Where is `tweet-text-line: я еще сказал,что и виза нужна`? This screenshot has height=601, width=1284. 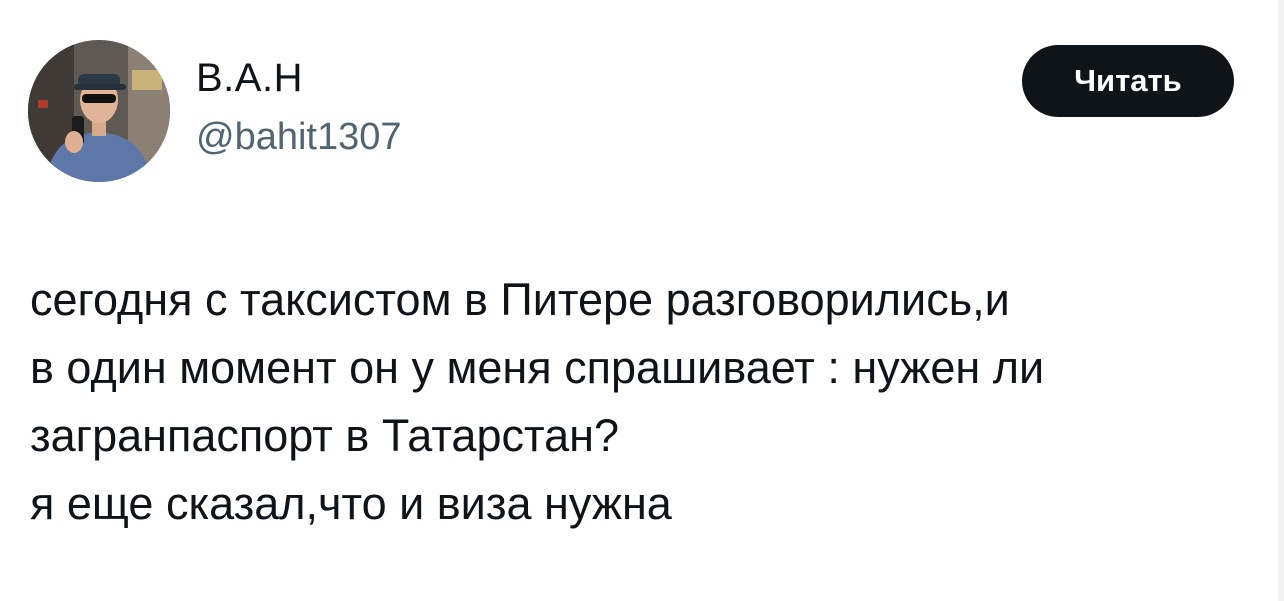
tweet-text-line: я еще сказал,что и виза нужна is located at coordinates (351, 503).